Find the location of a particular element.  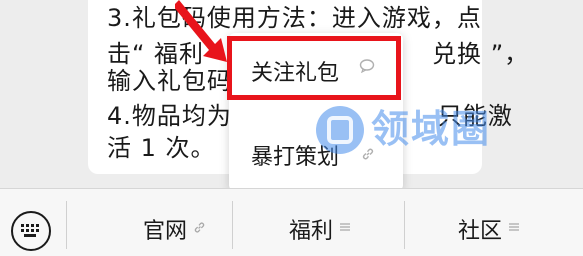

watermark-logo-icon is located at coordinates (340, 130).